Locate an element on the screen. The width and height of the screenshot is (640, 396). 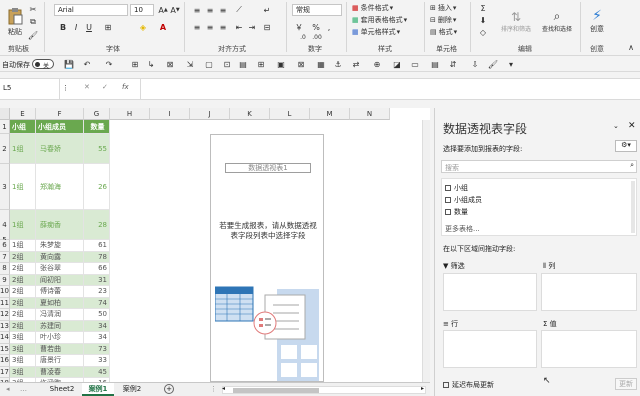
table-cell: 33 is located at coordinates (97, 361).